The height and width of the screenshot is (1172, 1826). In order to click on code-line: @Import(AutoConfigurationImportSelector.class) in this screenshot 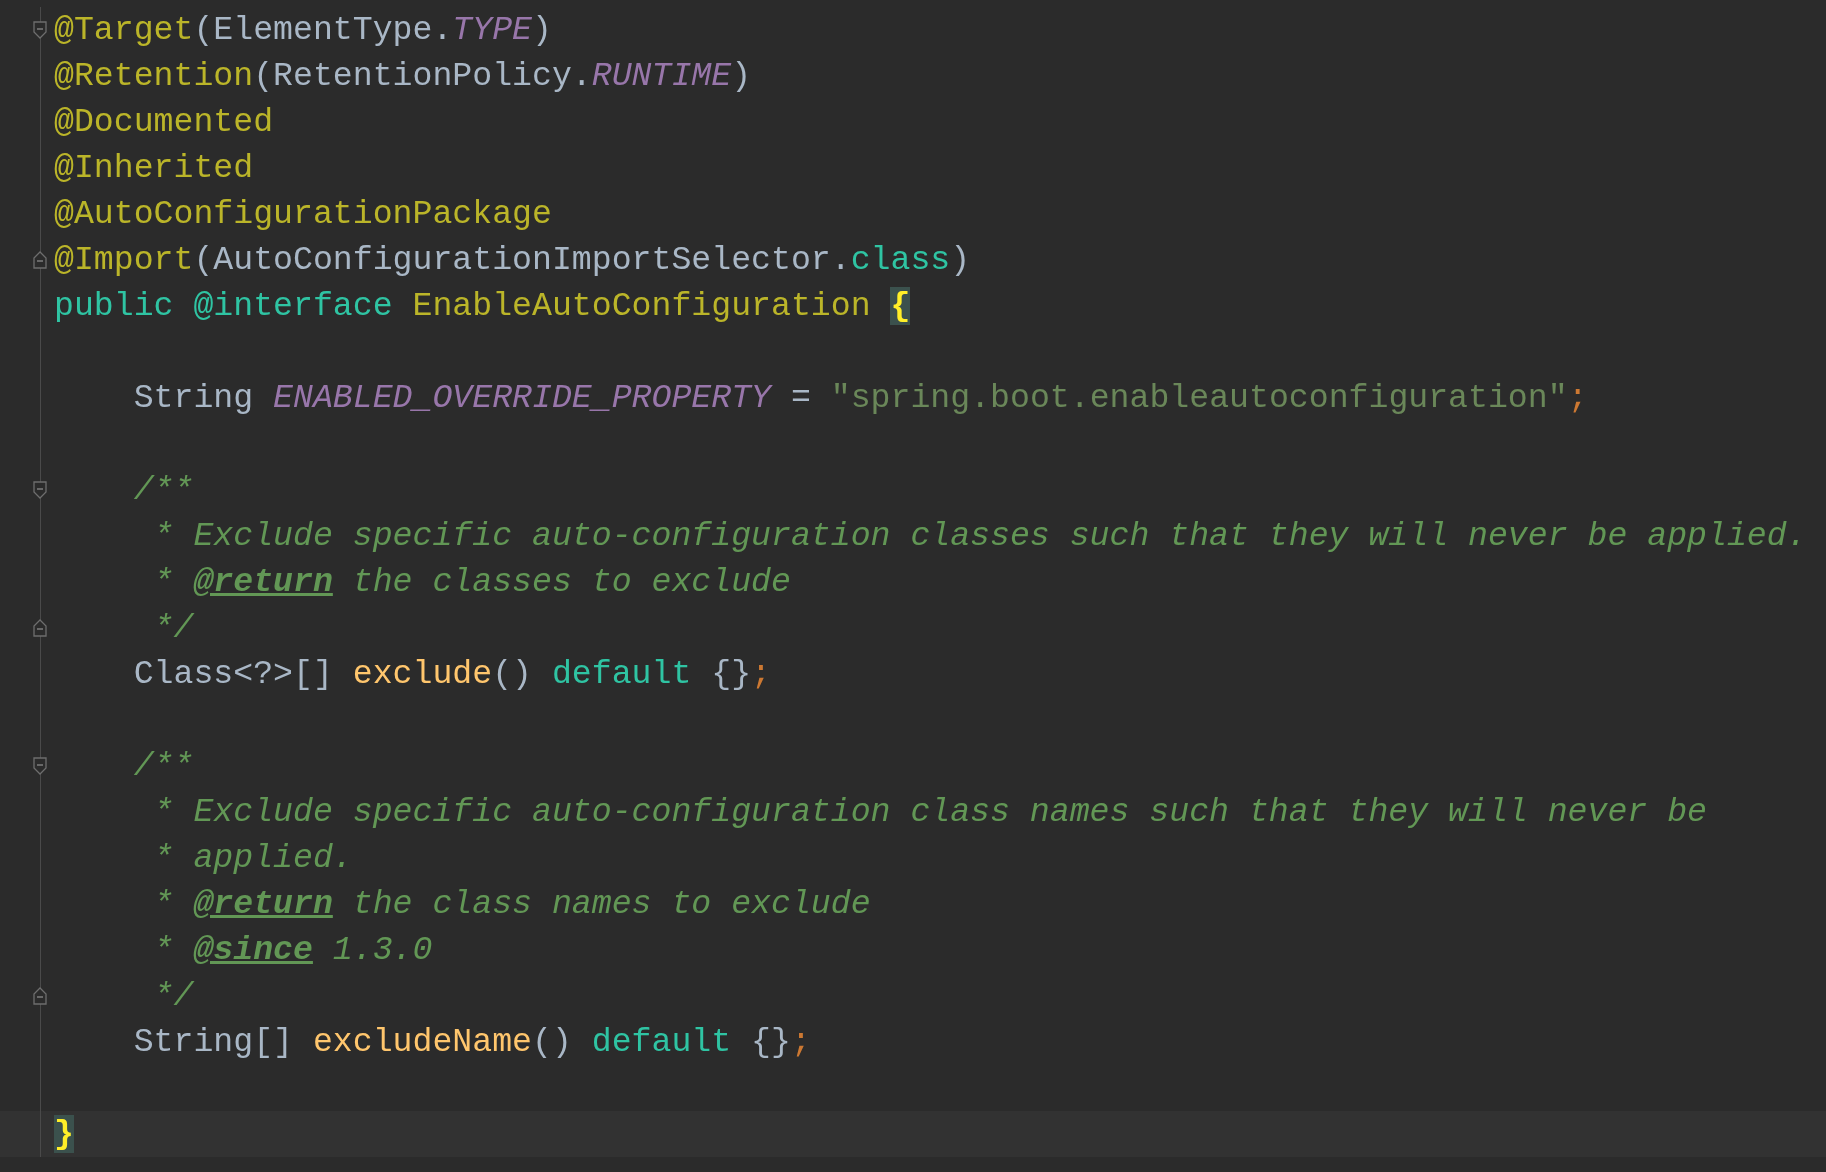, I will do `click(512, 260)`.